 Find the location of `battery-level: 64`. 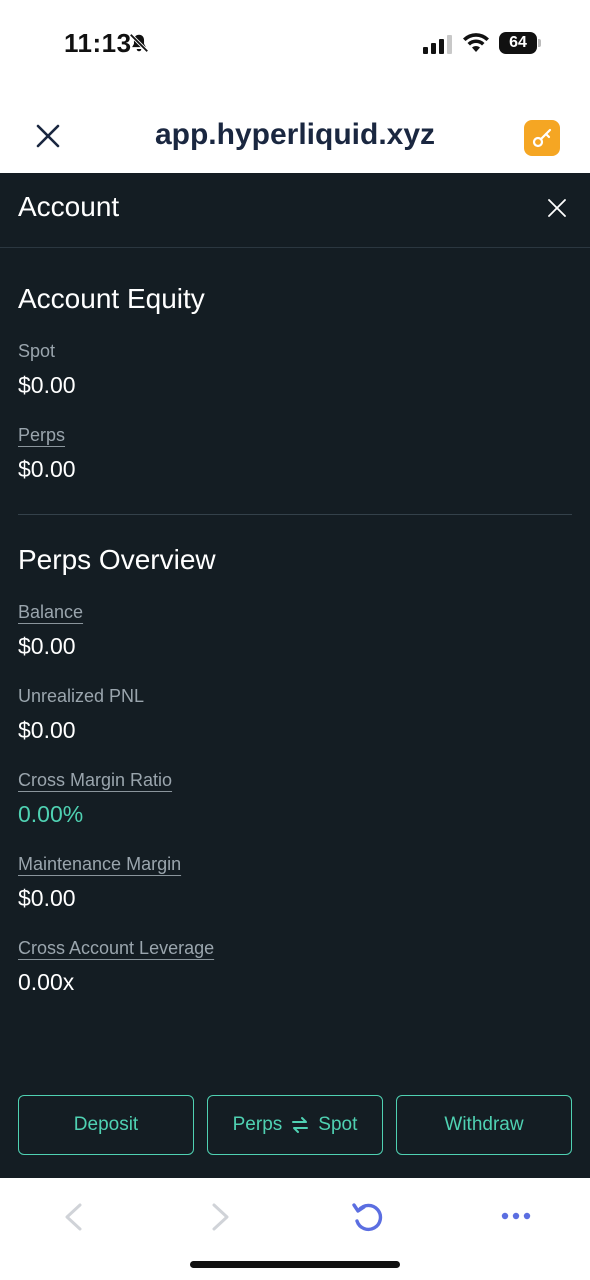

battery-level: 64 is located at coordinates (518, 43).